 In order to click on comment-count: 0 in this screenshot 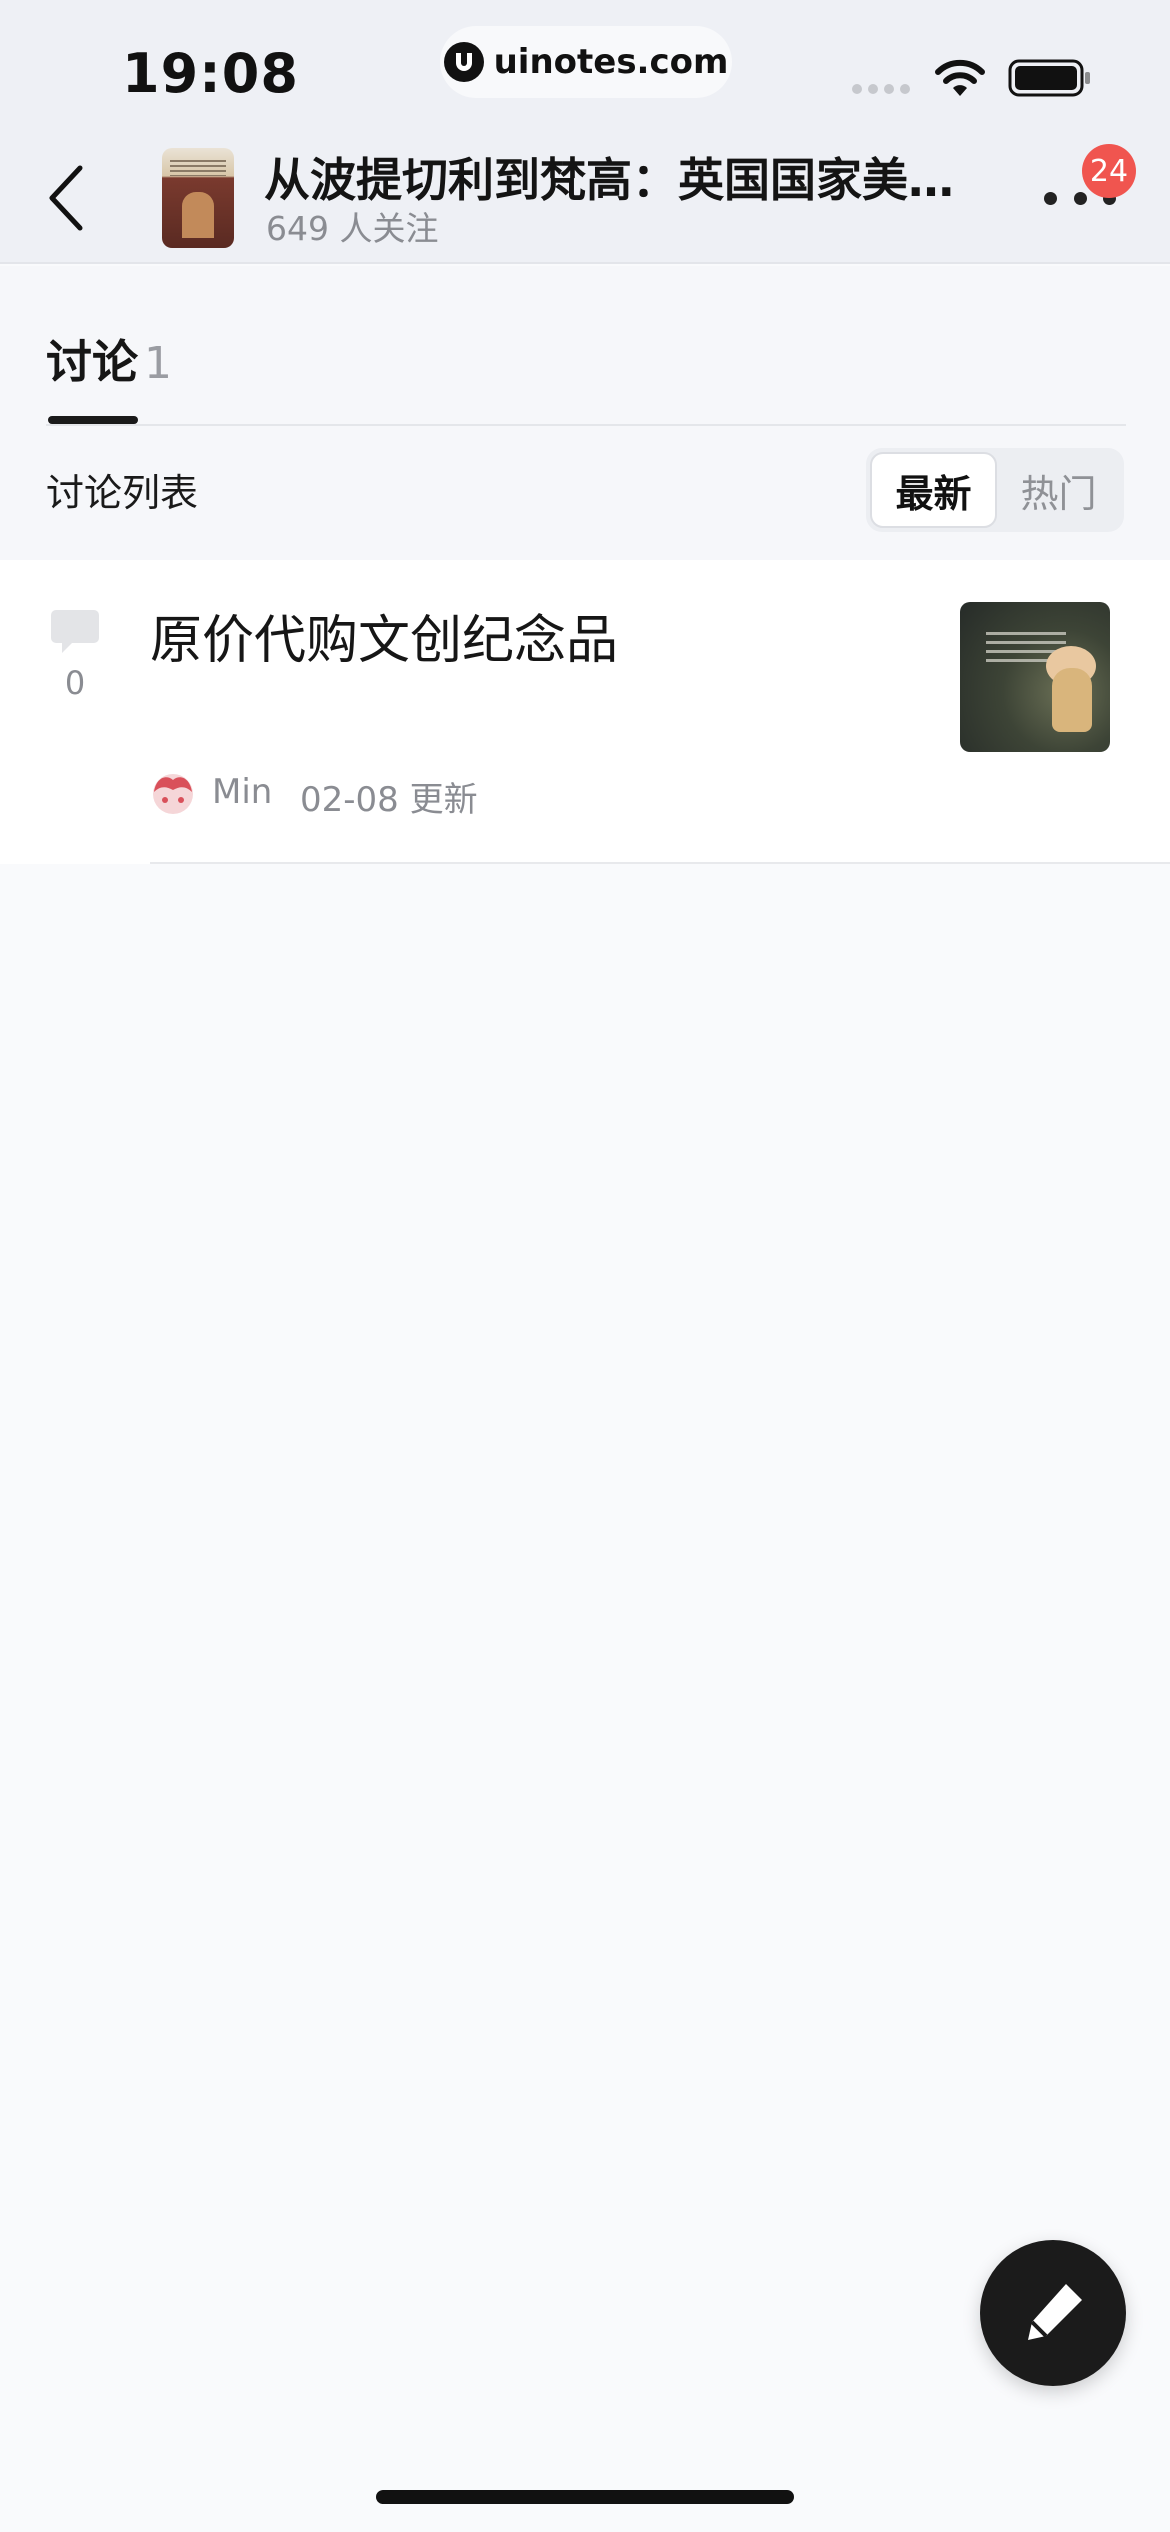, I will do `click(75, 683)`.